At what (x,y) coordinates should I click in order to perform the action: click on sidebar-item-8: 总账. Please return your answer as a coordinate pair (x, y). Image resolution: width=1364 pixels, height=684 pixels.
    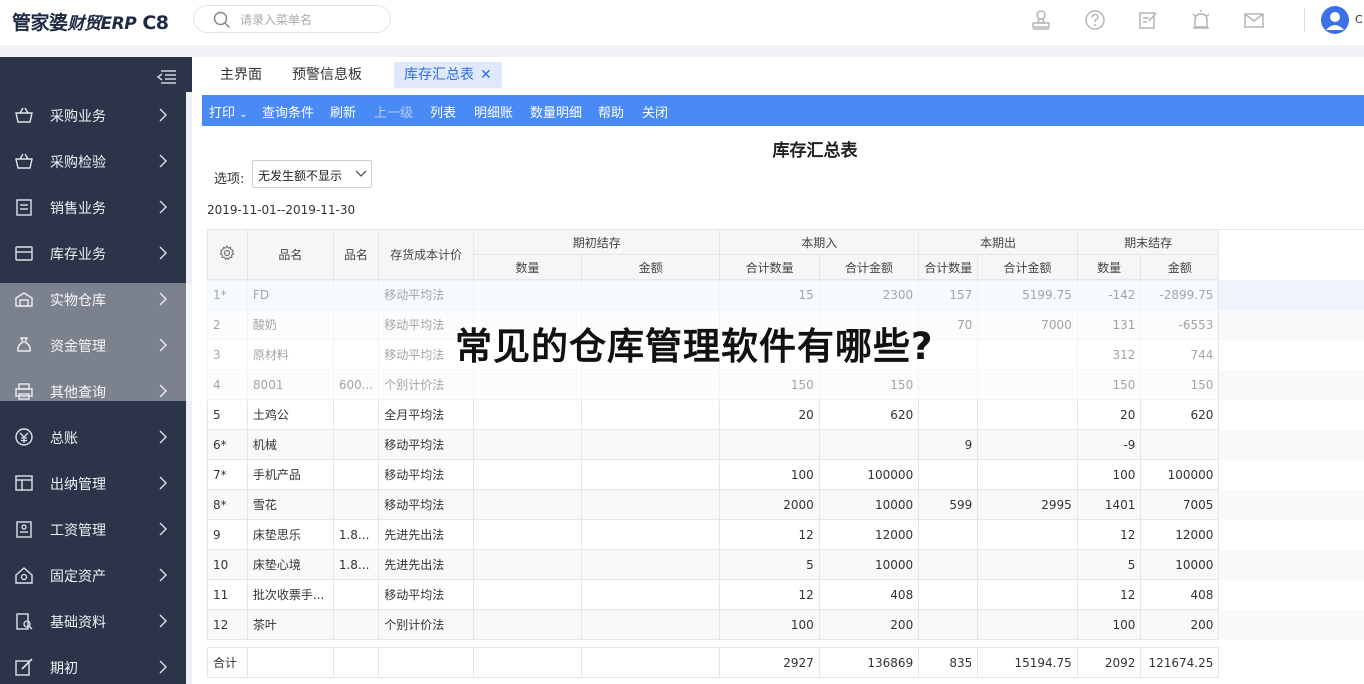
    Looking at the image, I should click on (93, 437).